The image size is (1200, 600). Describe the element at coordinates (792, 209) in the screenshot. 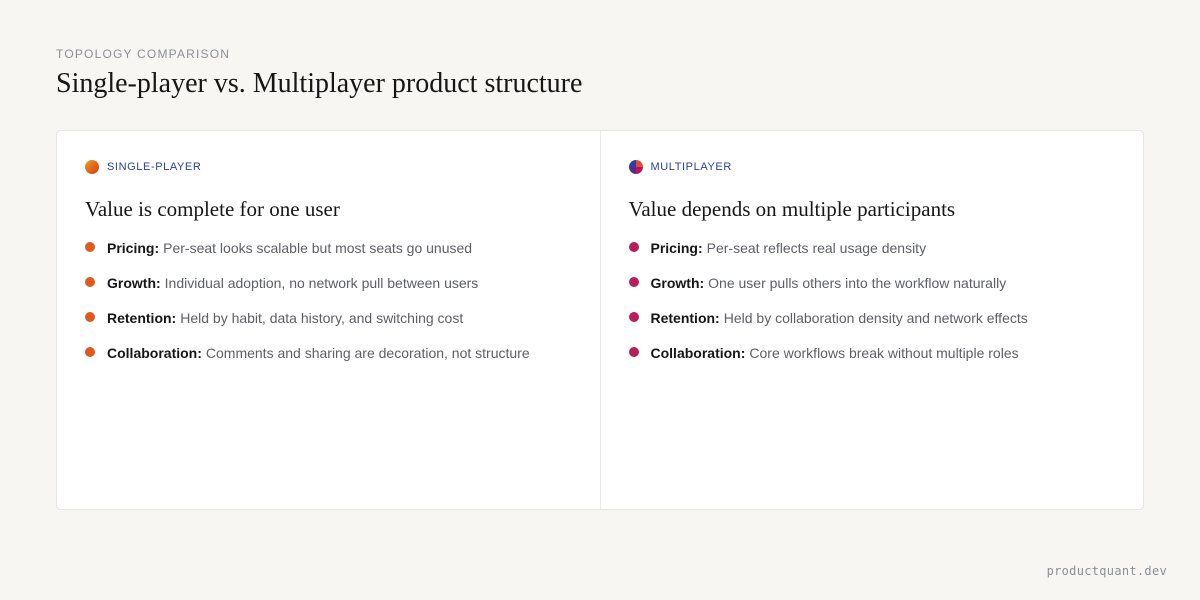

I see `panel-heading: Value depends on multiple participants` at that location.